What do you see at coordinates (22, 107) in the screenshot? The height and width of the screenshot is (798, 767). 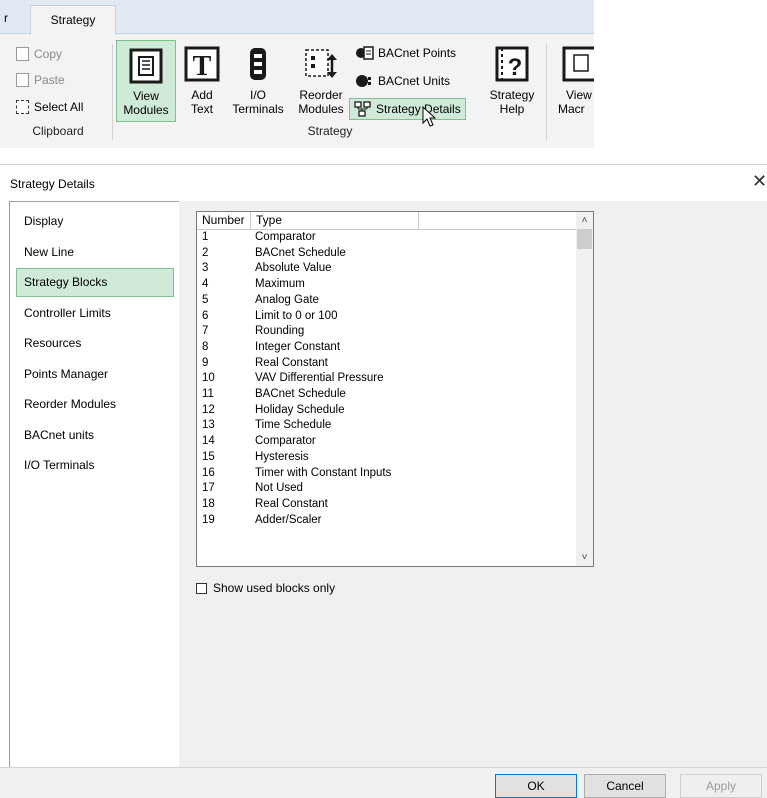 I see `select-all-icon` at bounding box center [22, 107].